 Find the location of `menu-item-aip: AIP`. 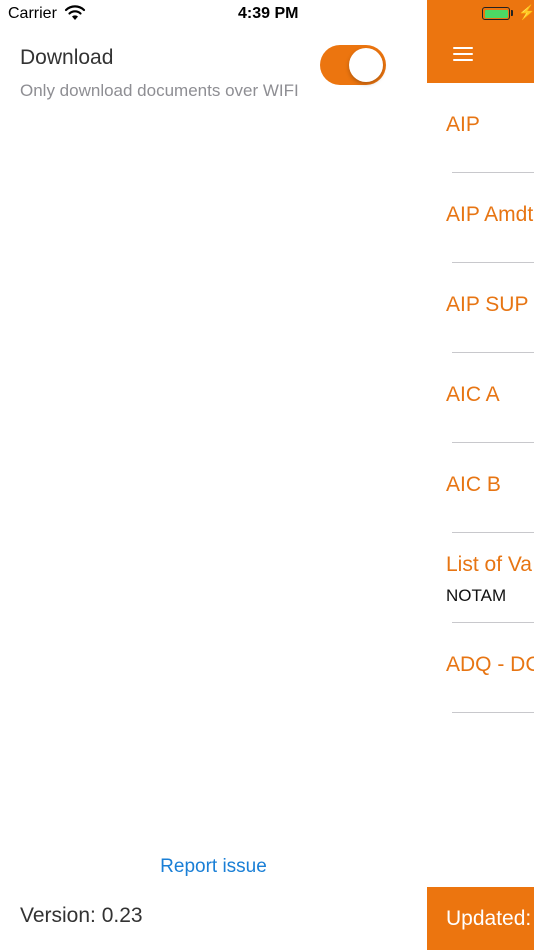

menu-item-aip: AIP is located at coordinates (480, 128).